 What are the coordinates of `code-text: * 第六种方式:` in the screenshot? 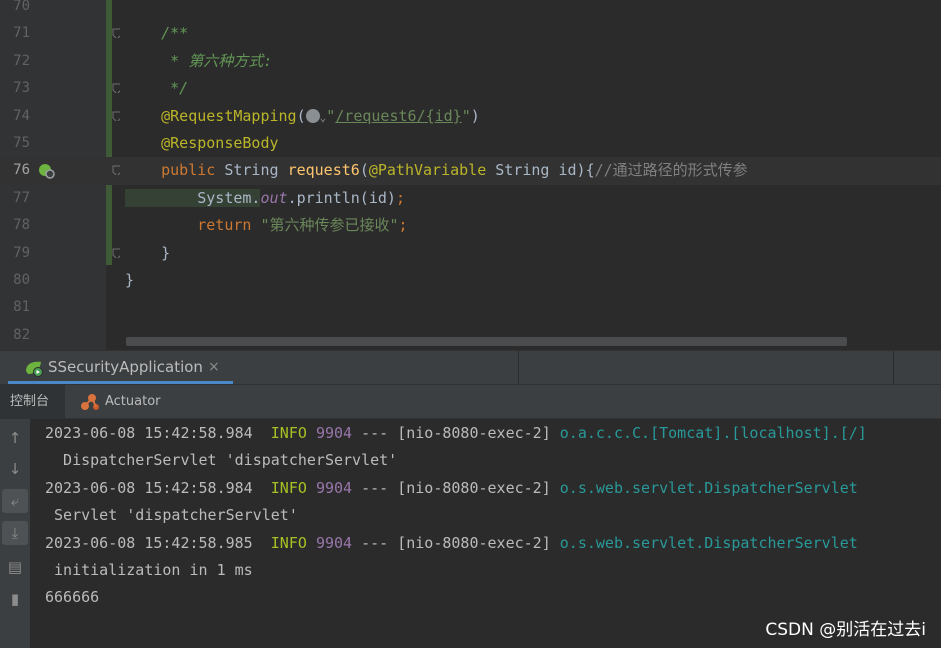 It's located at (198, 61).